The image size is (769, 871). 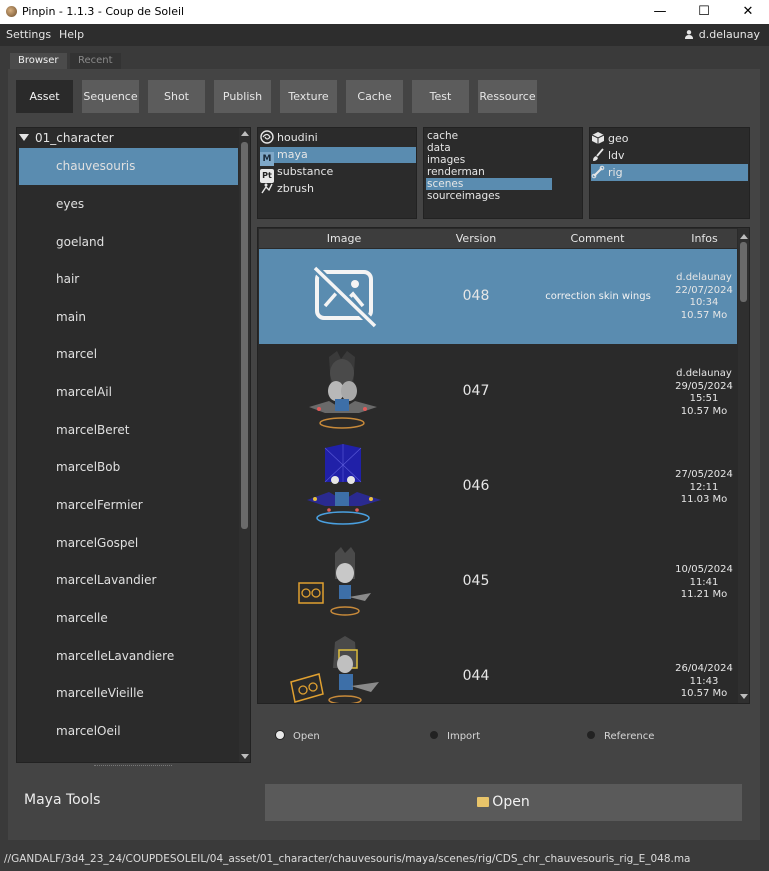 What do you see at coordinates (267, 188) in the screenshot?
I see `zbrush-icon` at bounding box center [267, 188].